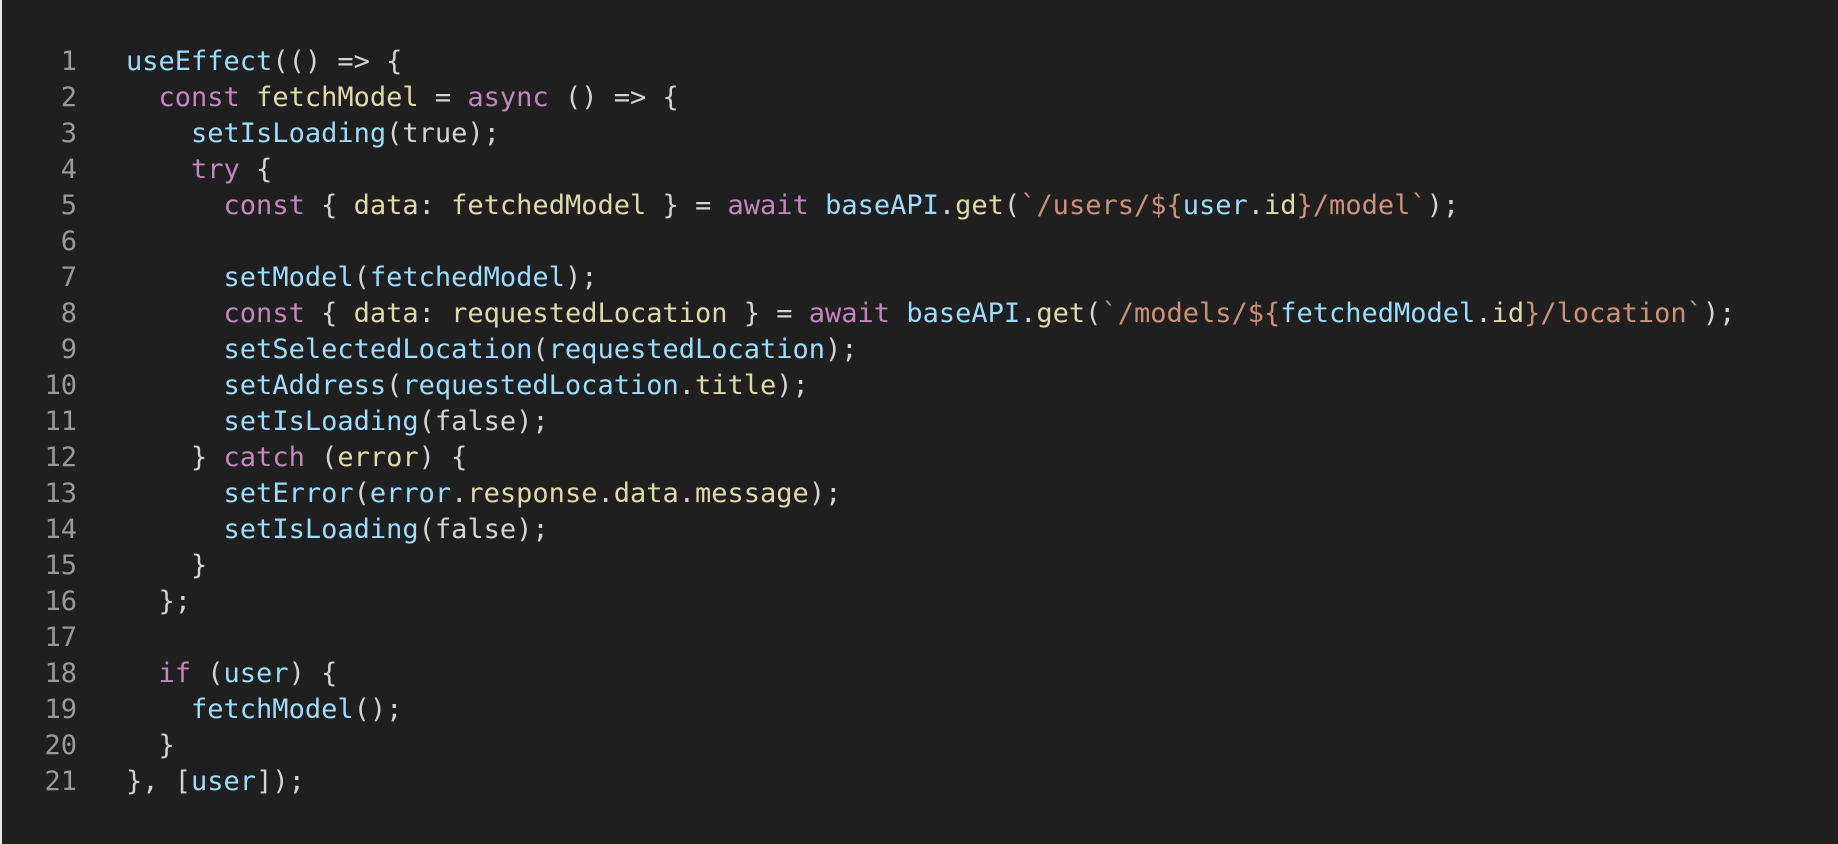 The height and width of the screenshot is (844, 1838). Describe the element at coordinates (68, 97) in the screenshot. I see `line-number: 2` at that location.